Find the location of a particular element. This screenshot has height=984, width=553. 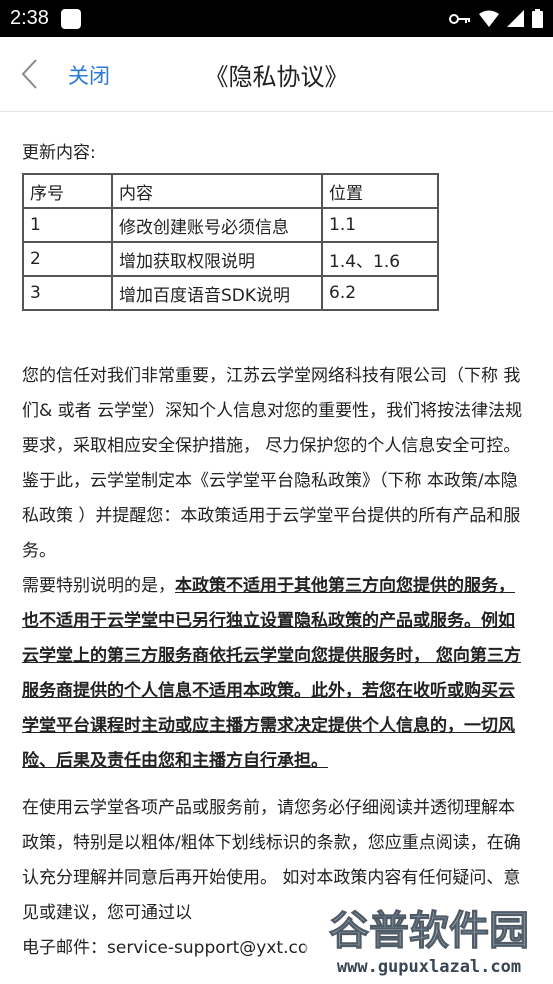

table-row: 3 增加百度语音SDK说明 6.2 is located at coordinates (230, 293).